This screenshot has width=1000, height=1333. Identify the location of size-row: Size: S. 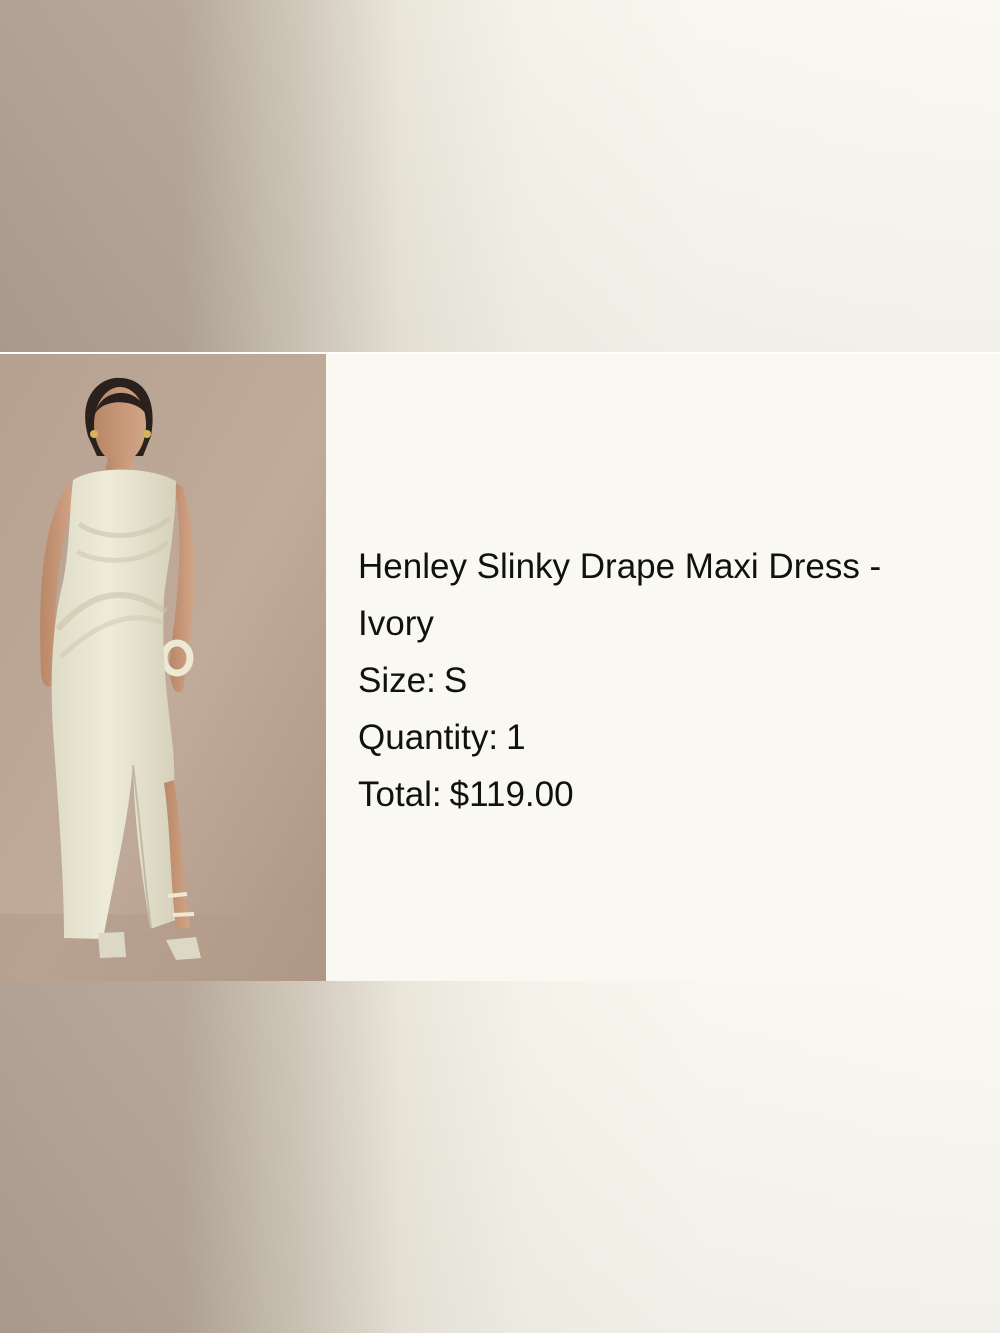
(658, 680).